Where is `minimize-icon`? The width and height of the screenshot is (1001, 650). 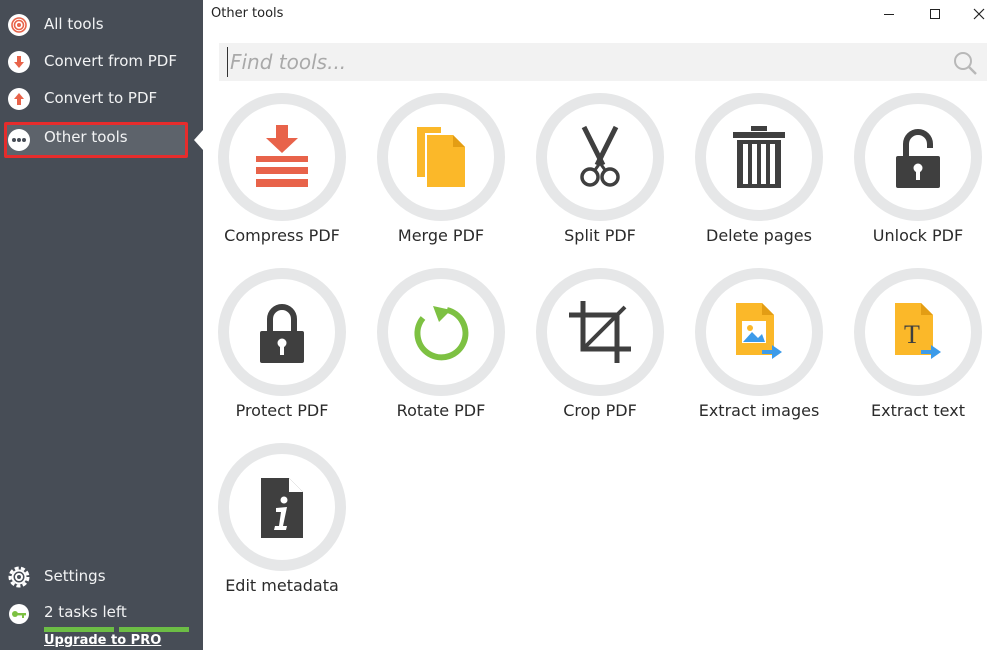 minimize-icon is located at coordinates (889, 14).